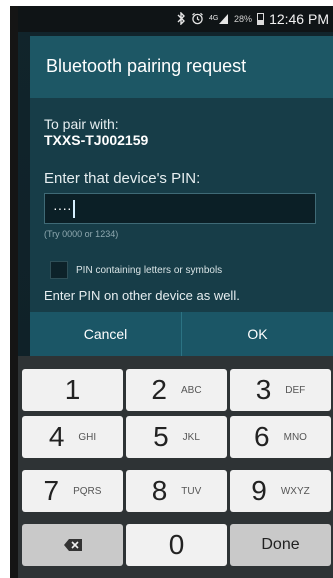 This screenshot has height=578, width=333. I want to click on key-6: 6 MNO, so click(280, 437).